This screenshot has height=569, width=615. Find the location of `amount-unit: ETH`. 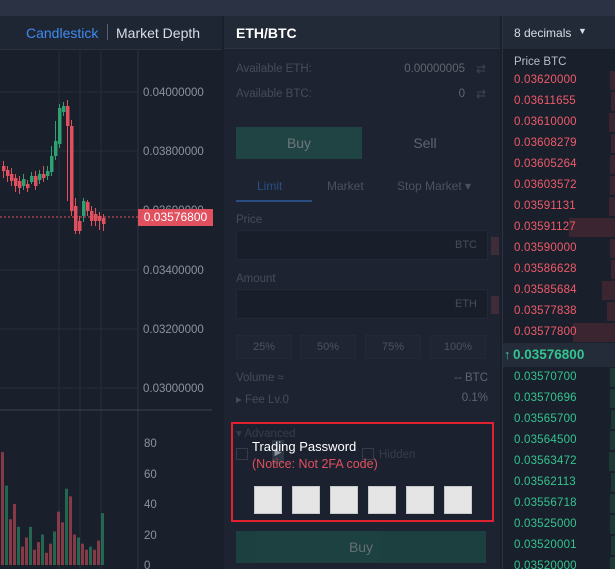

amount-unit: ETH is located at coordinates (466, 304).